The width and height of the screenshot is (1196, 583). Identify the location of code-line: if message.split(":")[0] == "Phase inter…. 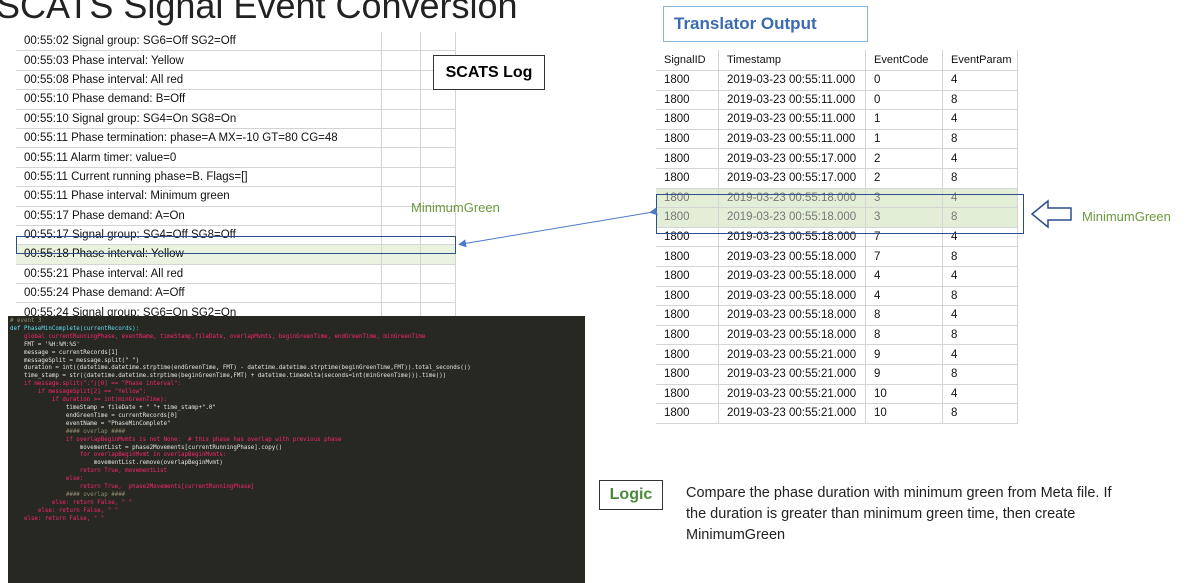
(96, 384).